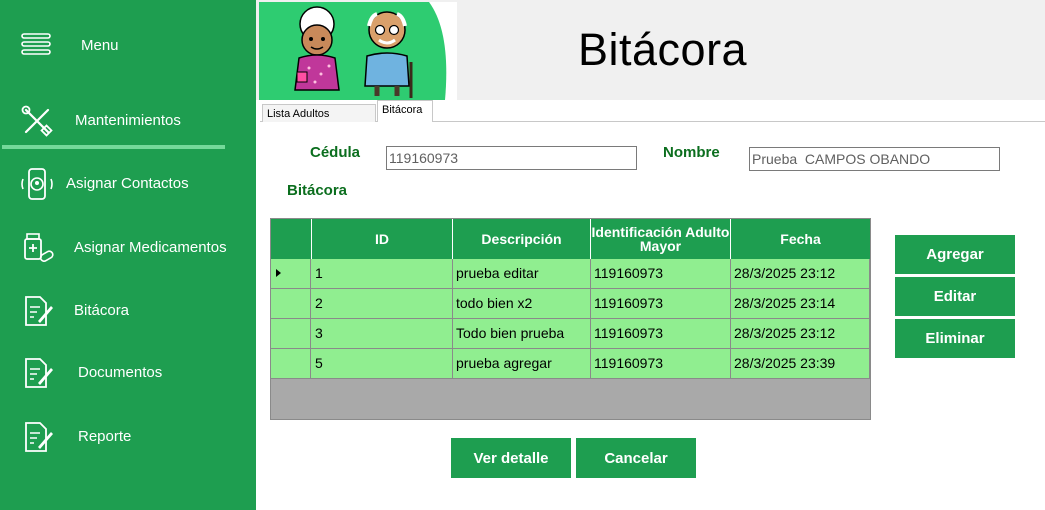 The width and height of the screenshot is (1045, 510). I want to click on hamburger-menu-icon, so click(36, 44).